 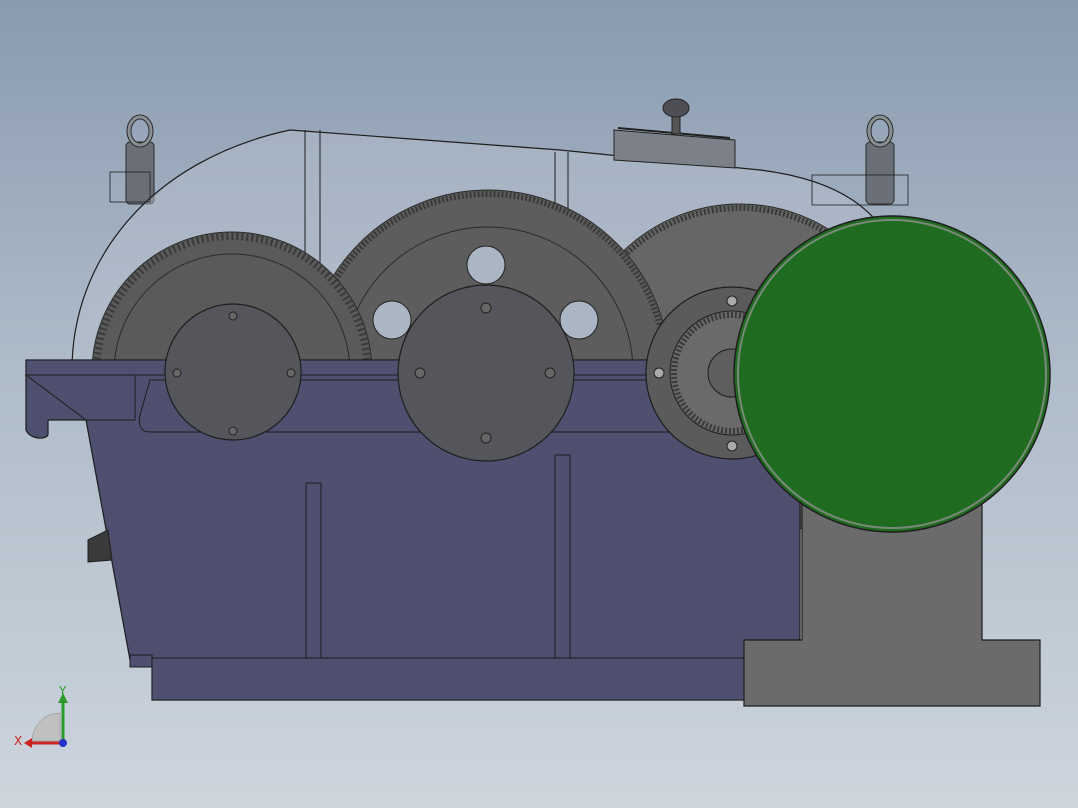 What do you see at coordinates (892, 374) in the screenshot?
I see `motor` at bounding box center [892, 374].